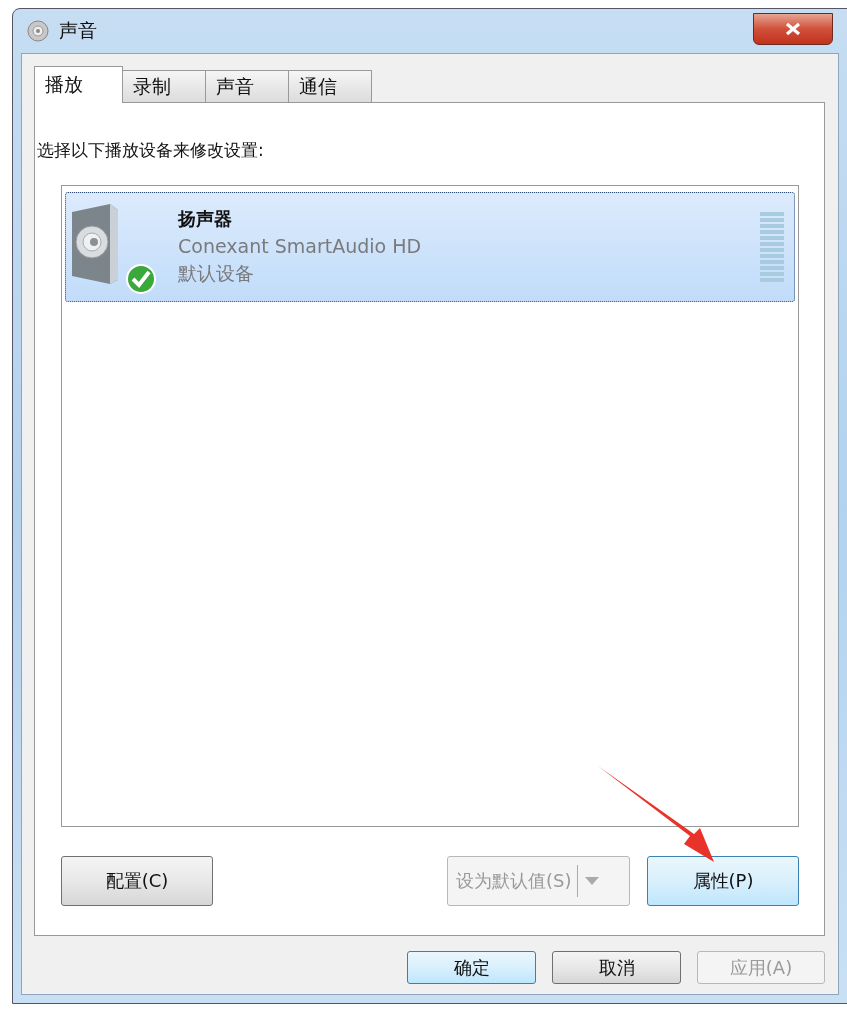  What do you see at coordinates (471, 967) in the screenshot?
I see `dialog-button: 确定` at bounding box center [471, 967].